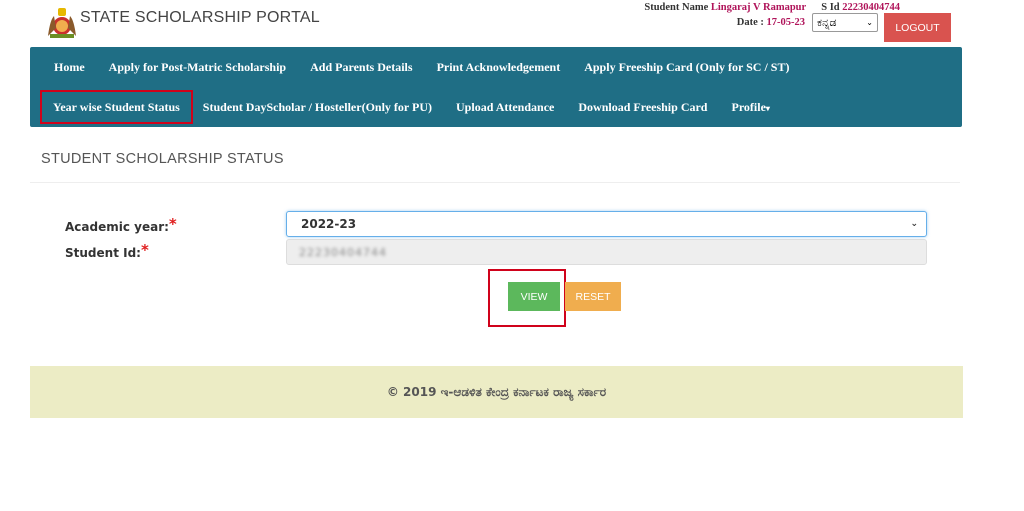 Image resolution: width=1024 pixels, height=511 pixels. Describe the element at coordinates (62, 23) in the screenshot. I see `karnataka-emblem-icon` at that location.